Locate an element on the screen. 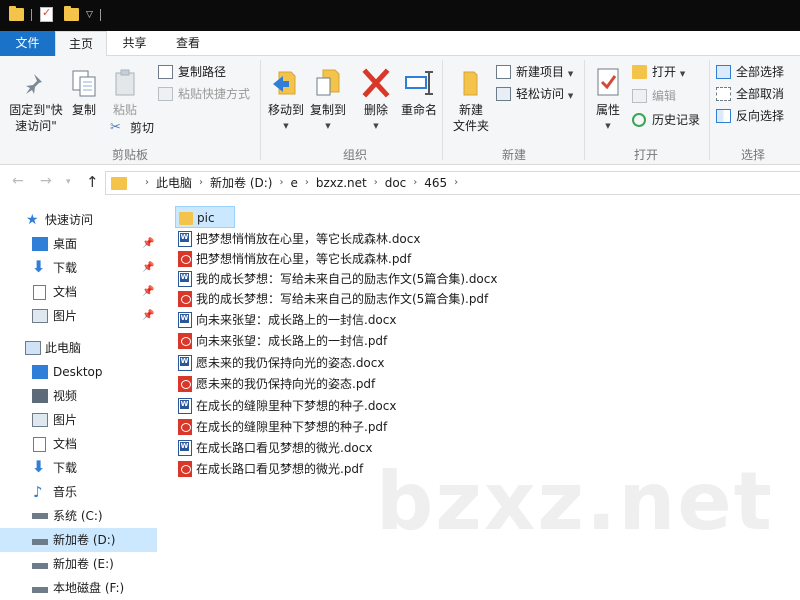 The image size is (800, 600). sidebar-item-documents: 文档 📌 is located at coordinates (78, 292).